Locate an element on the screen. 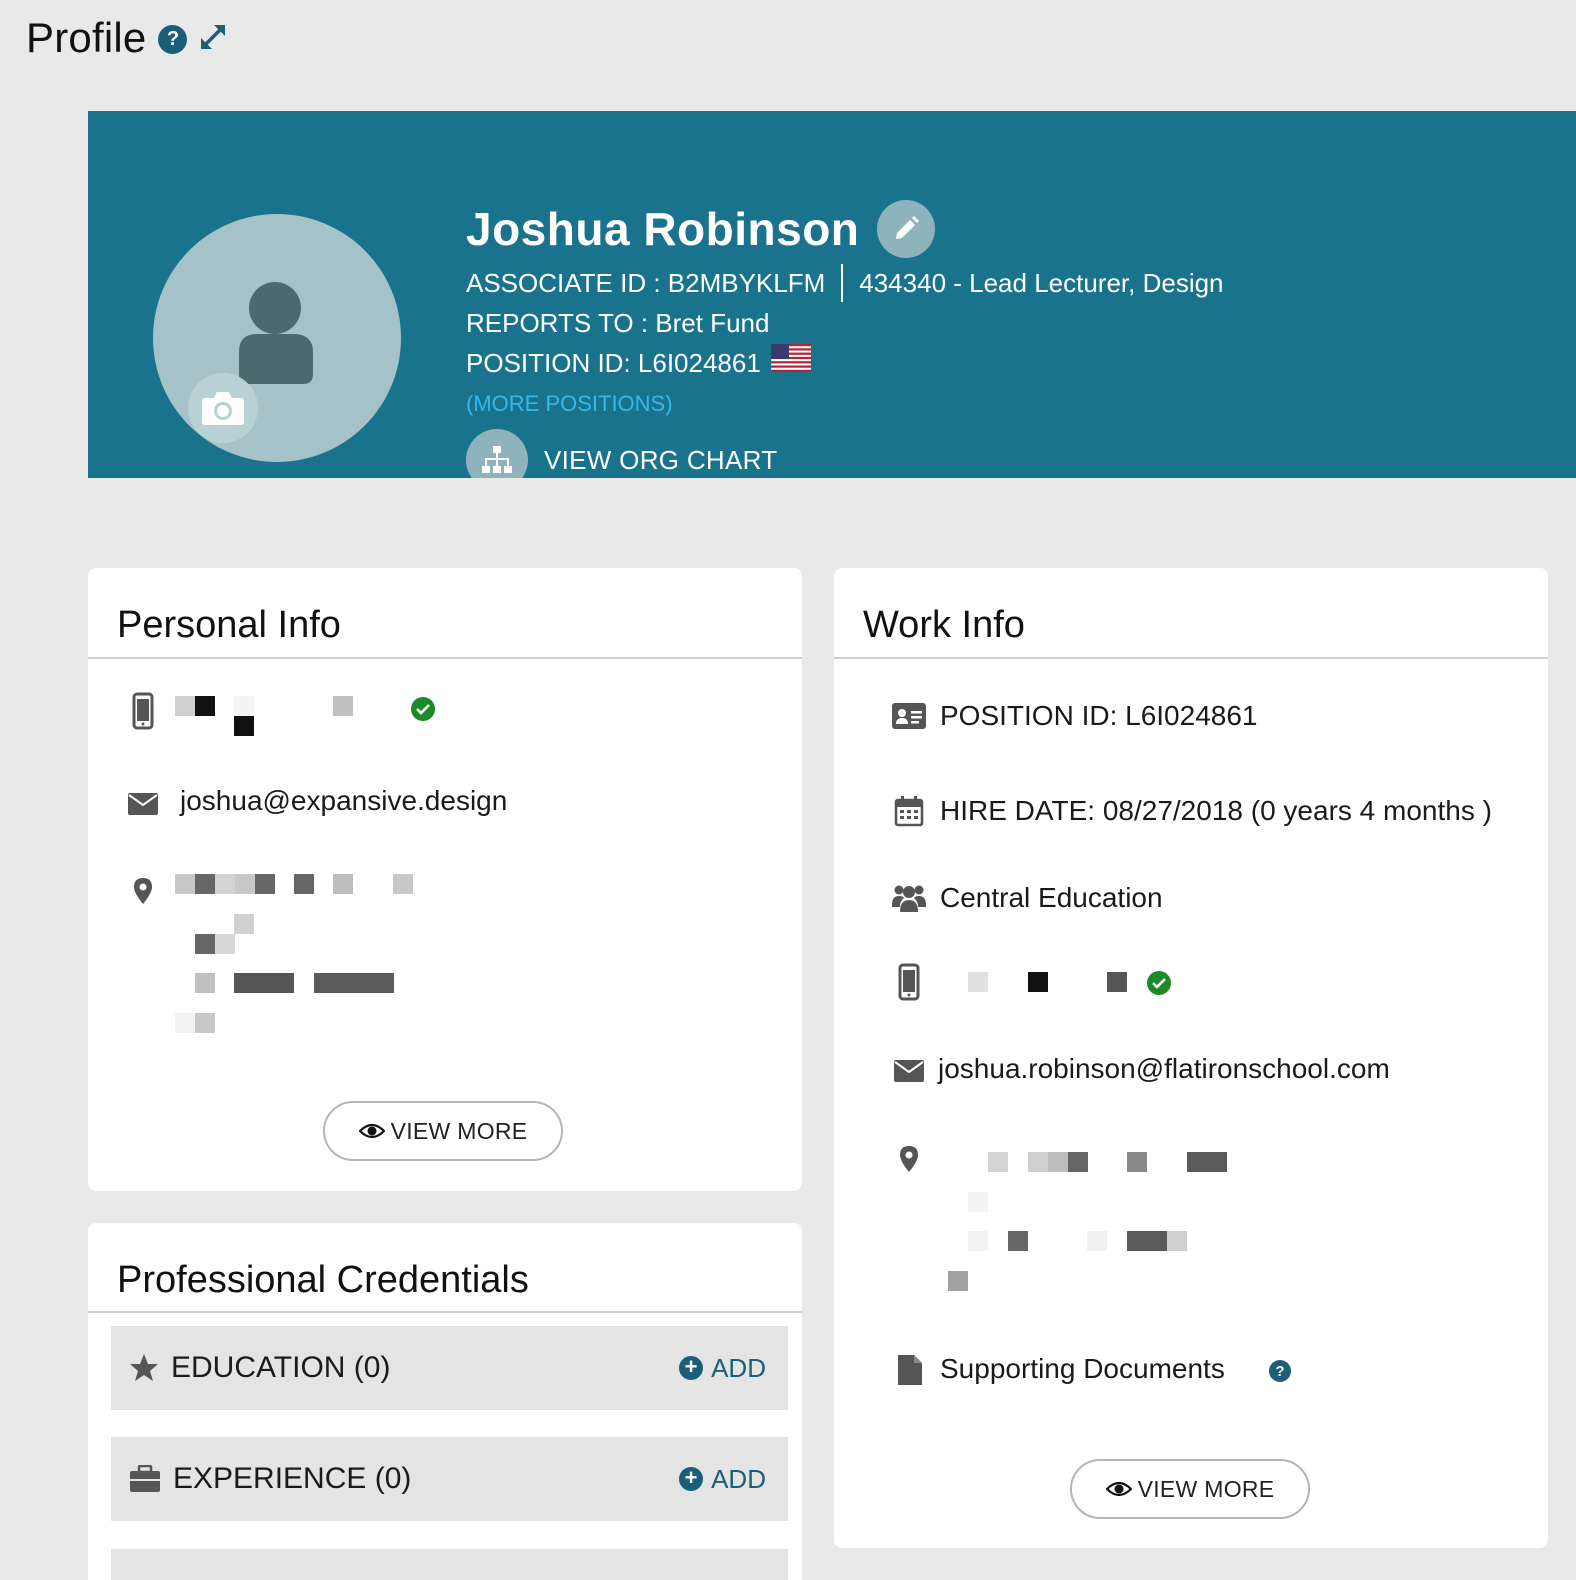 This screenshot has width=1576, height=1580. group-icon is located at coordinates (909, 898).